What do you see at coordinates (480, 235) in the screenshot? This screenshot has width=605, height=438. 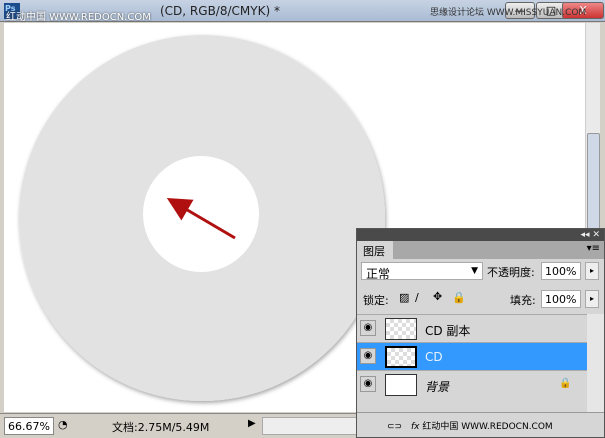 I see `panel-header: ◂◂ ✕` at bounding box center [480, 235].